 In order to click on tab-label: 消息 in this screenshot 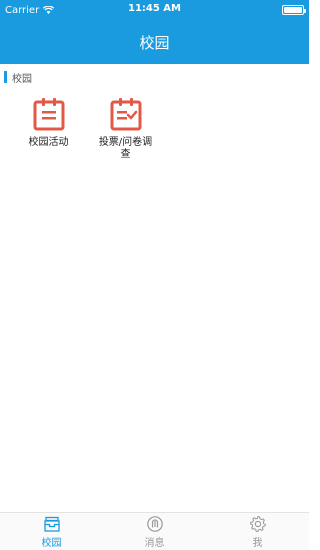, I will do `click(154, 543)`.